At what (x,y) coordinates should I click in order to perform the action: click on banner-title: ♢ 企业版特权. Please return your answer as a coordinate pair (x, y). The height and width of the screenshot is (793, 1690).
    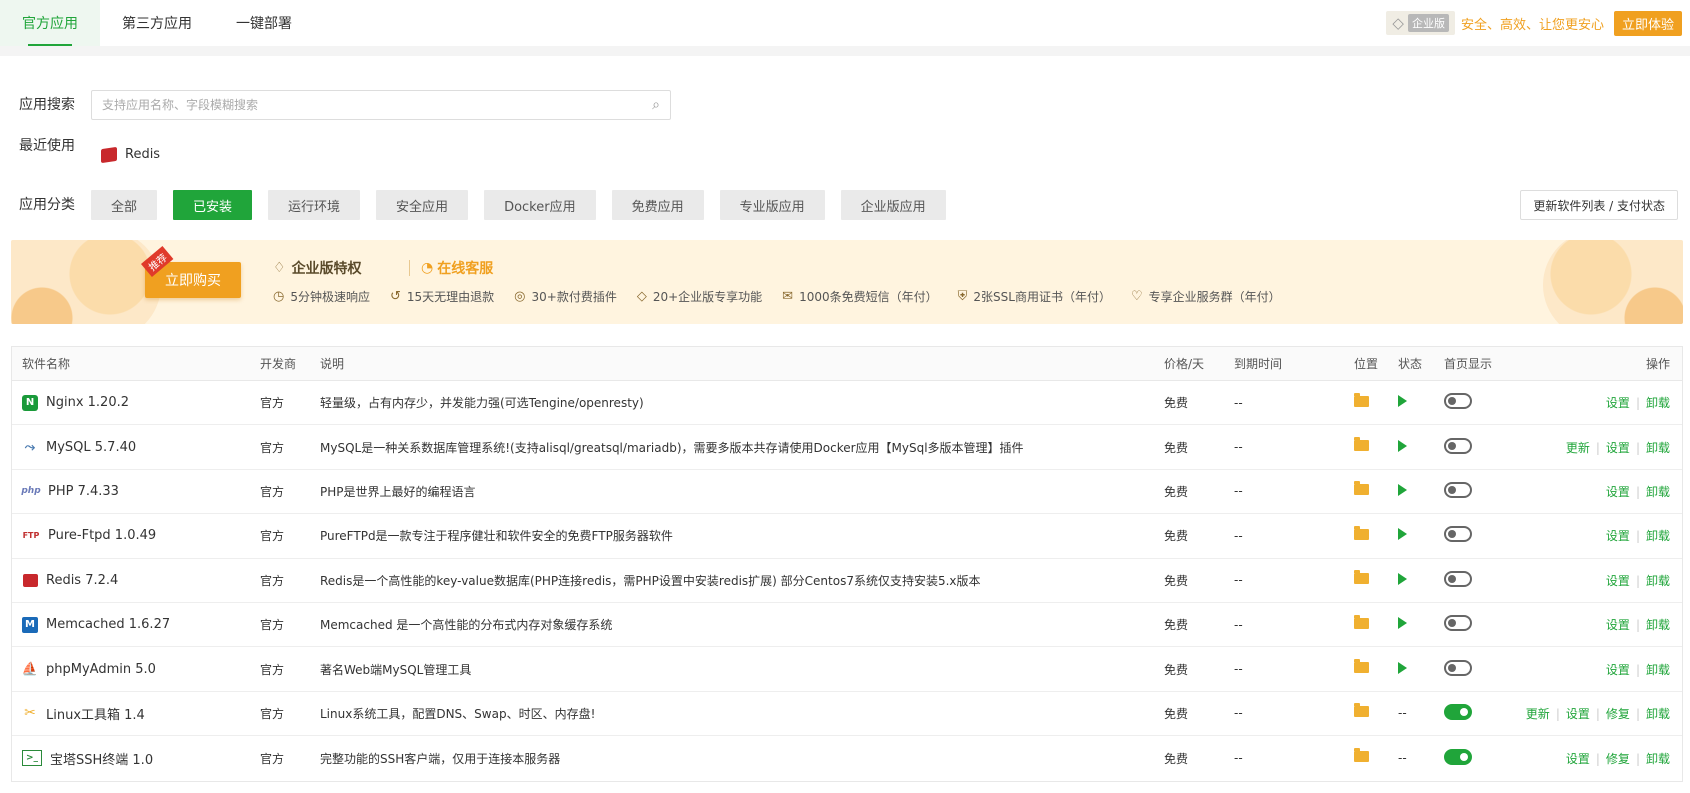
    Looking at the image, I should click on (317, 268).